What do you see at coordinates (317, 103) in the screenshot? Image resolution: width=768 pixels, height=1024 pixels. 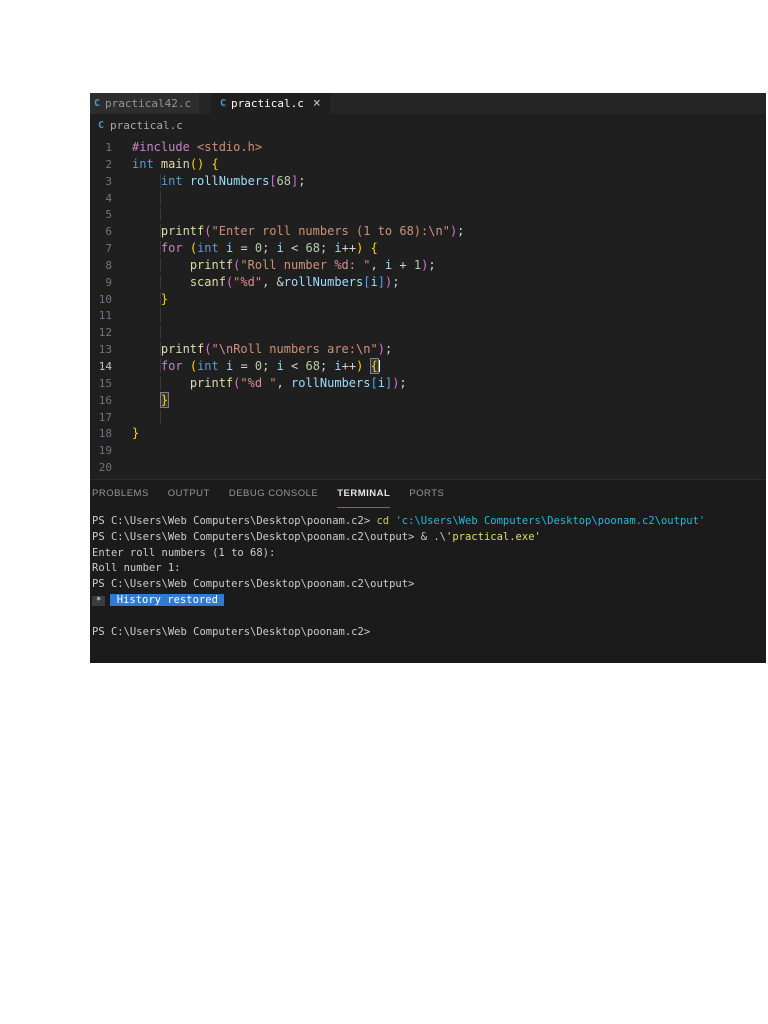 I see `close-icon: ×` at bounding box center [317, 103].